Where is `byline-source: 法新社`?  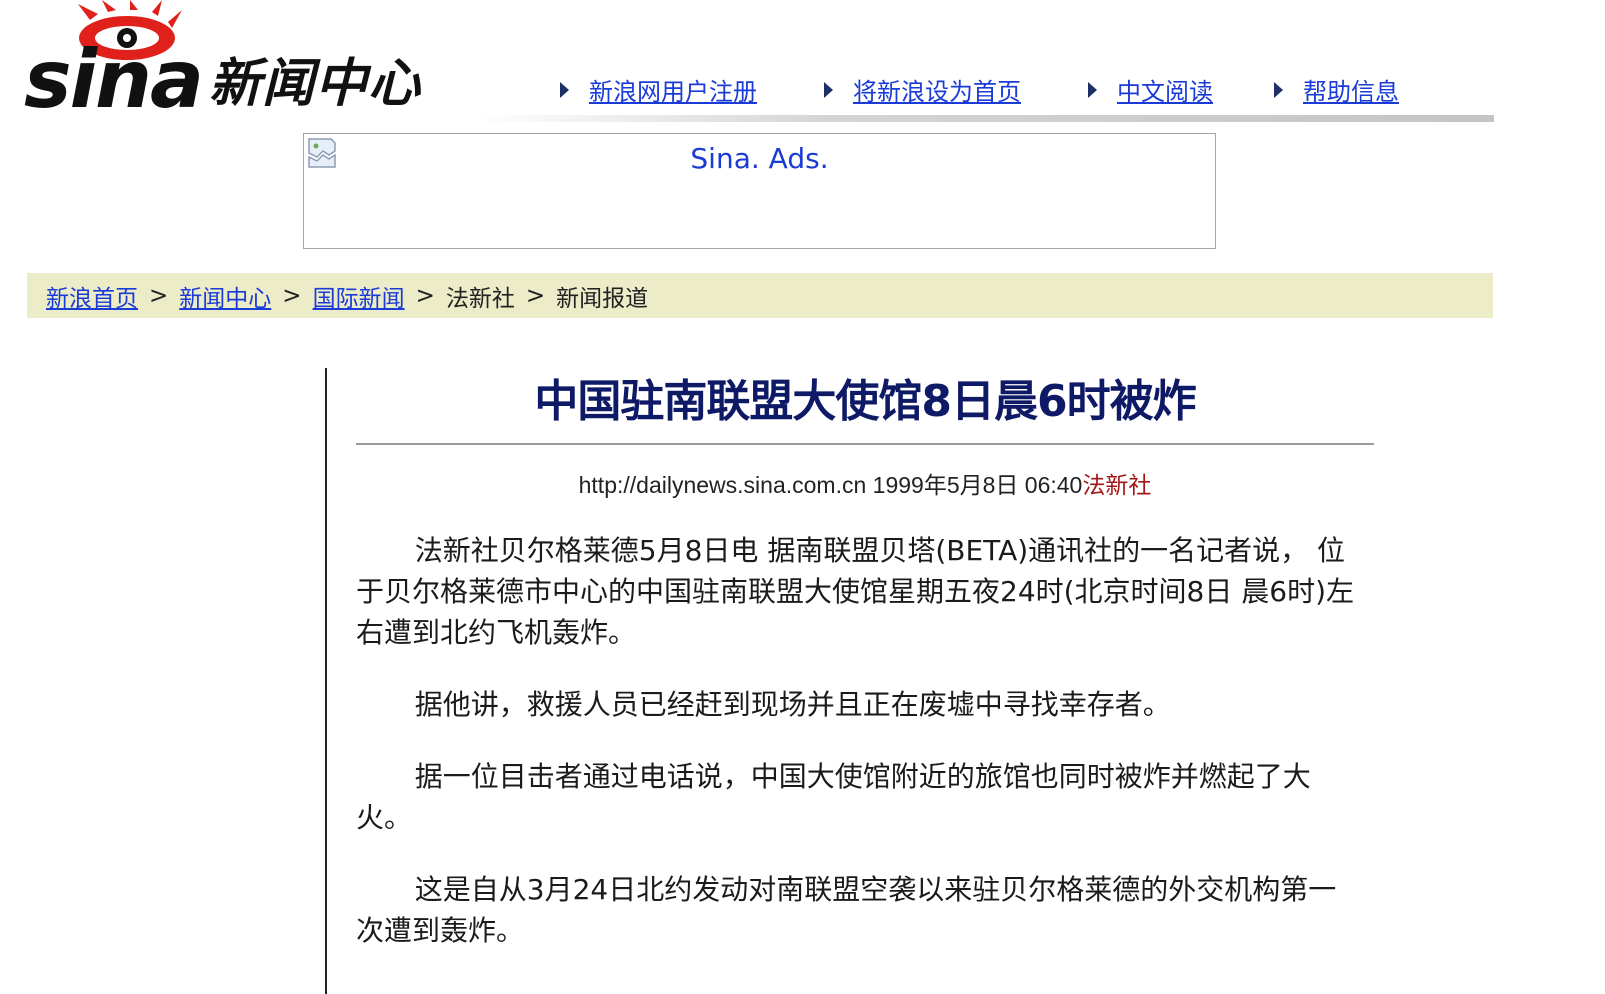 byline-source: 法新社 is located at coordinates (1117, 485).